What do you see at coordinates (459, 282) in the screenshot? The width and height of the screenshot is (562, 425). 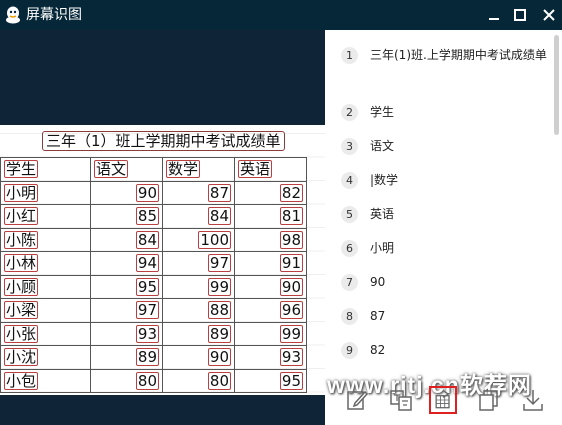 I see `result-text: 90` at bounding box center [459, 282].